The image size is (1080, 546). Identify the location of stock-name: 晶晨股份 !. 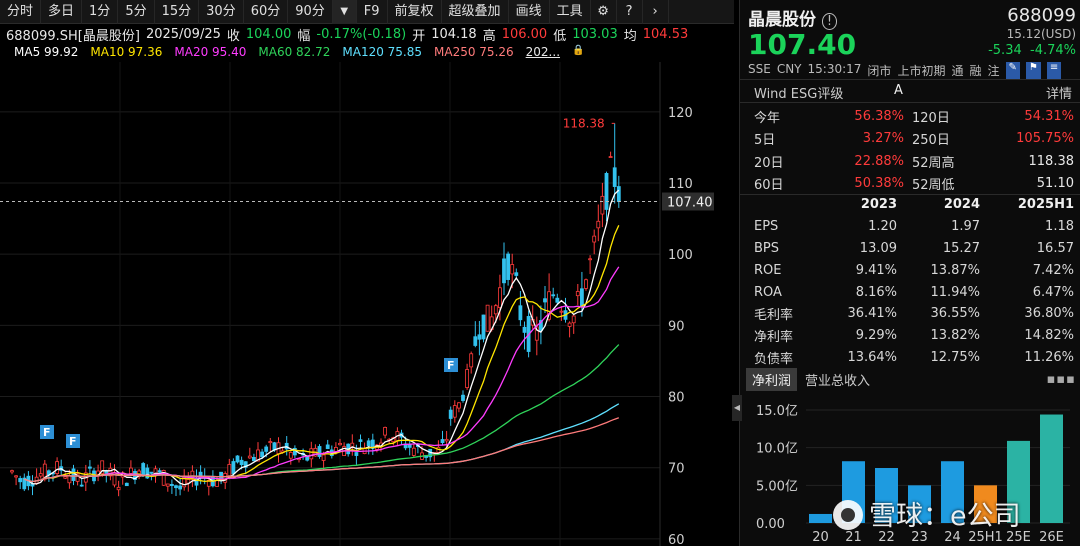
(793, 17).